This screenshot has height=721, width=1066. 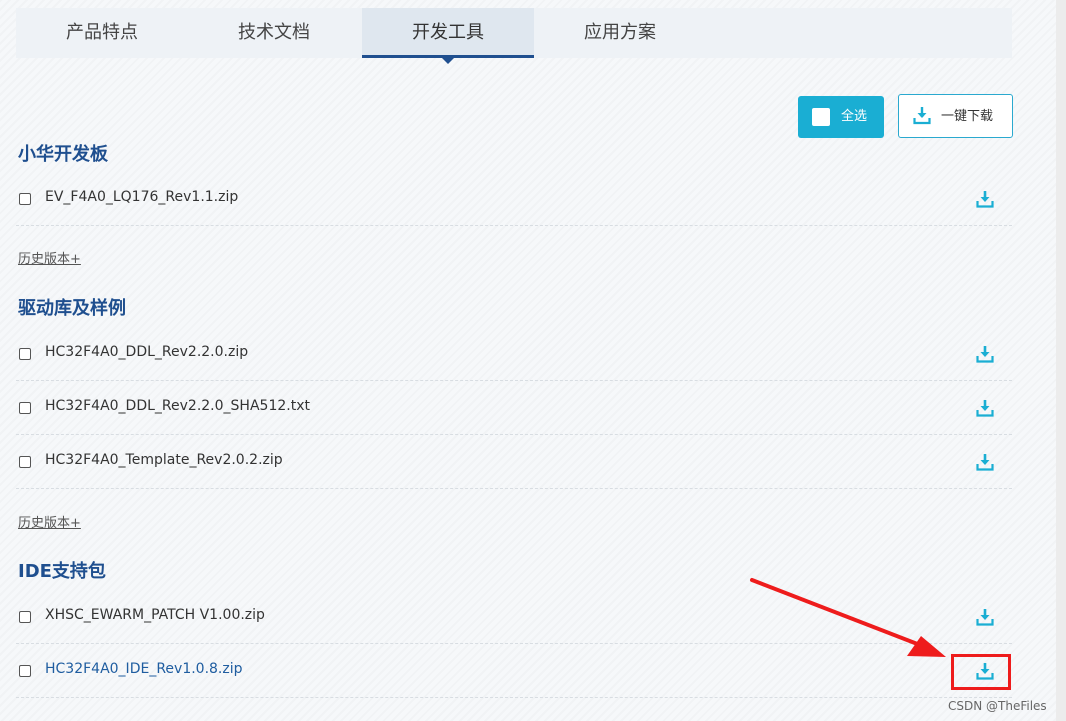 I want to click on red-arrow-annotation, so click(x=848, y=617).